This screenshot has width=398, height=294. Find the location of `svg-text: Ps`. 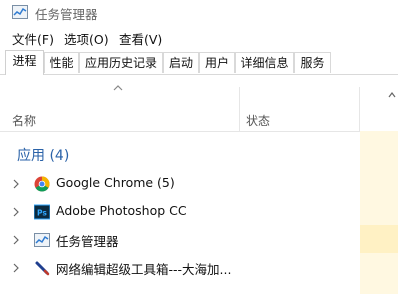

svg-text: Ps is located at coordinates (42, 213).